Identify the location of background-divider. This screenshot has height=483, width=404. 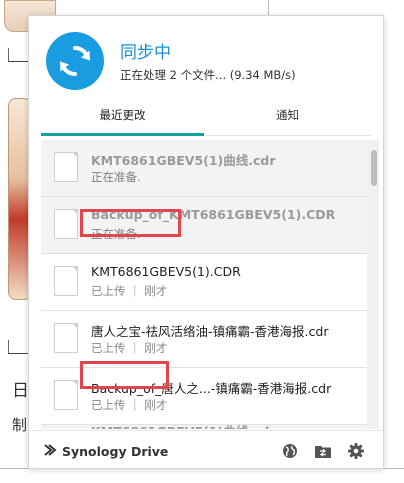
(268, 8).